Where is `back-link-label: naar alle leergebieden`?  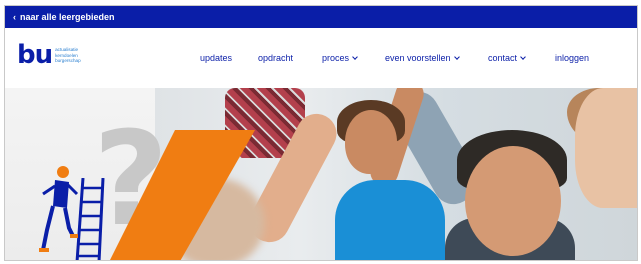 back-link-label: naar alle leergebieden is located at coordinates (67, 17).